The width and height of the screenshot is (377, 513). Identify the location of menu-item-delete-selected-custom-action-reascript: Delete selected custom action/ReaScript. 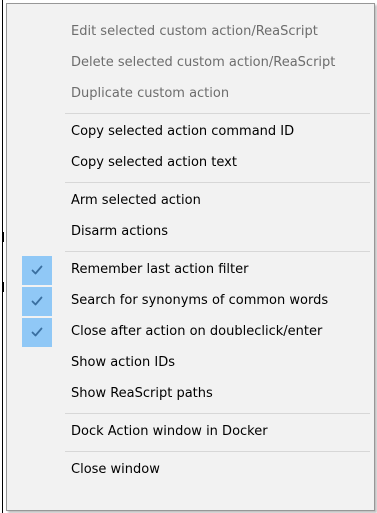
(189, 63).